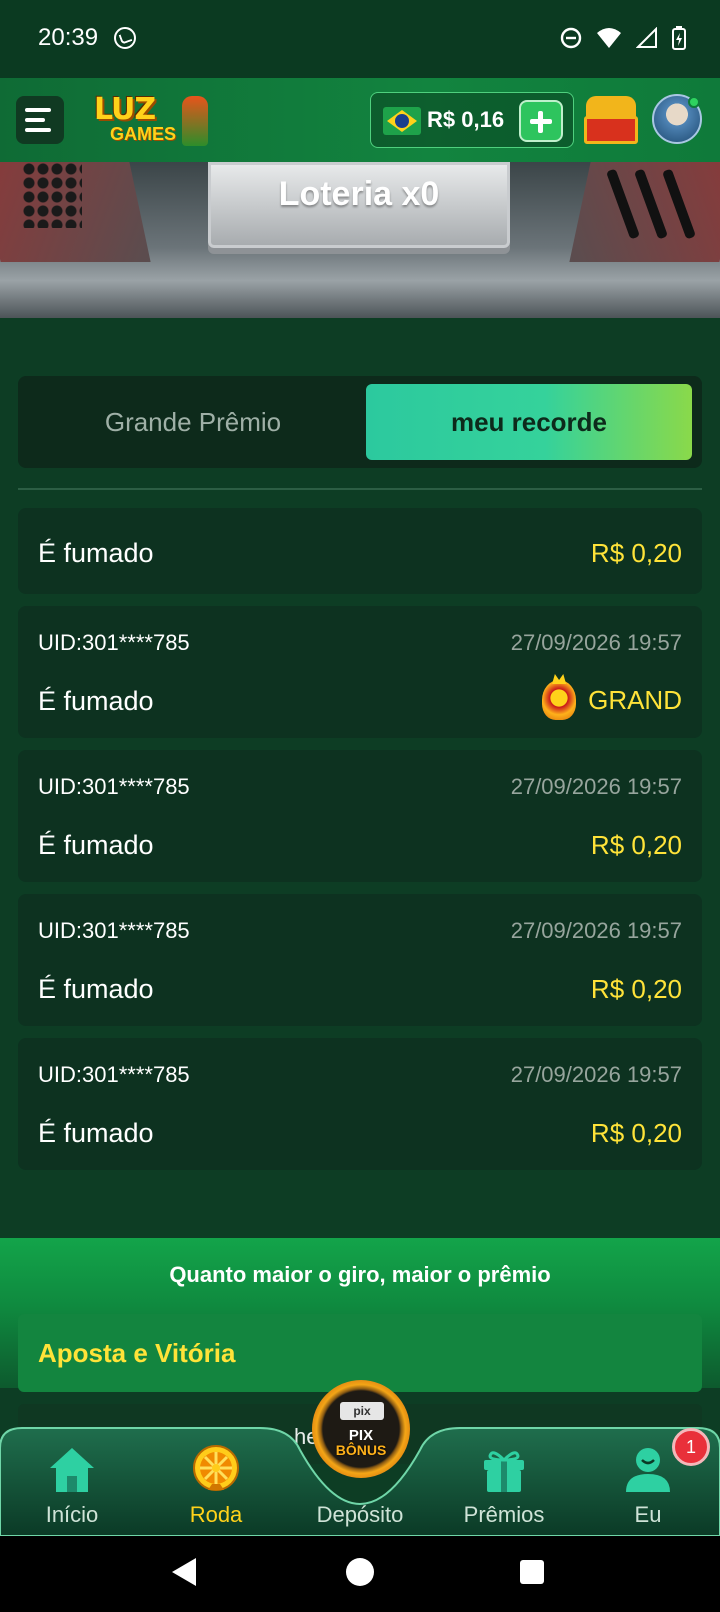  Describe the element at coordinates (360, 120) in the screenshot. I see `app-header: LUZ GAMES R$ 0,16` at that location.